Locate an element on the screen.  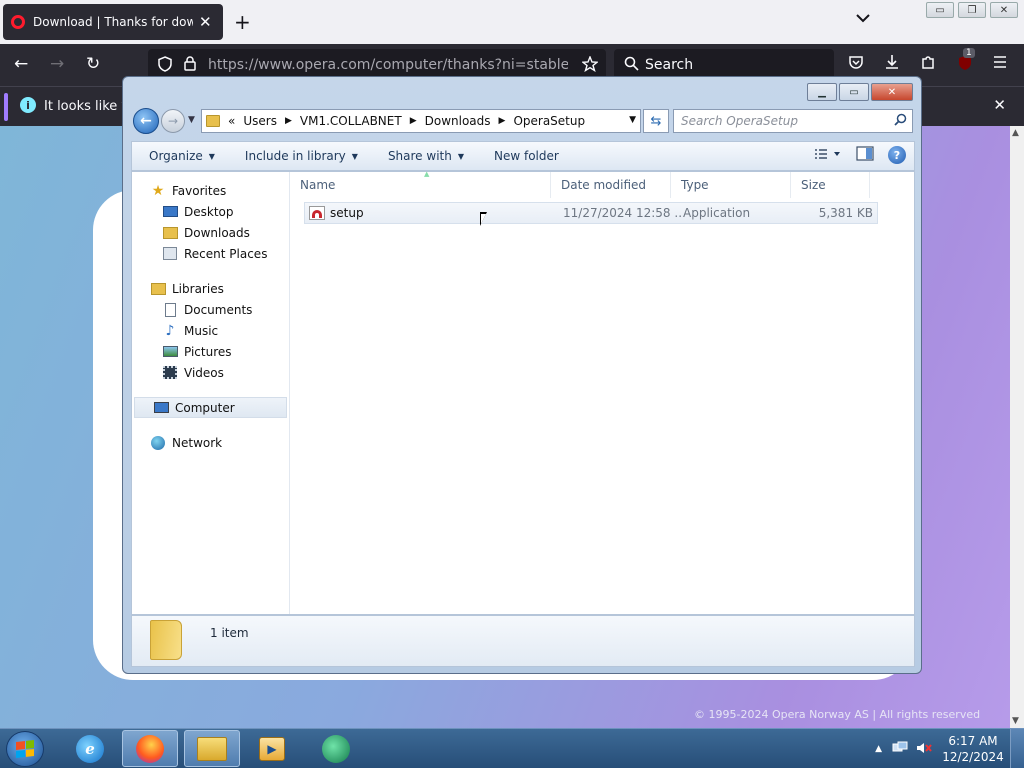
navpane-desktop: Desktop is located at coordinates (210, 211).